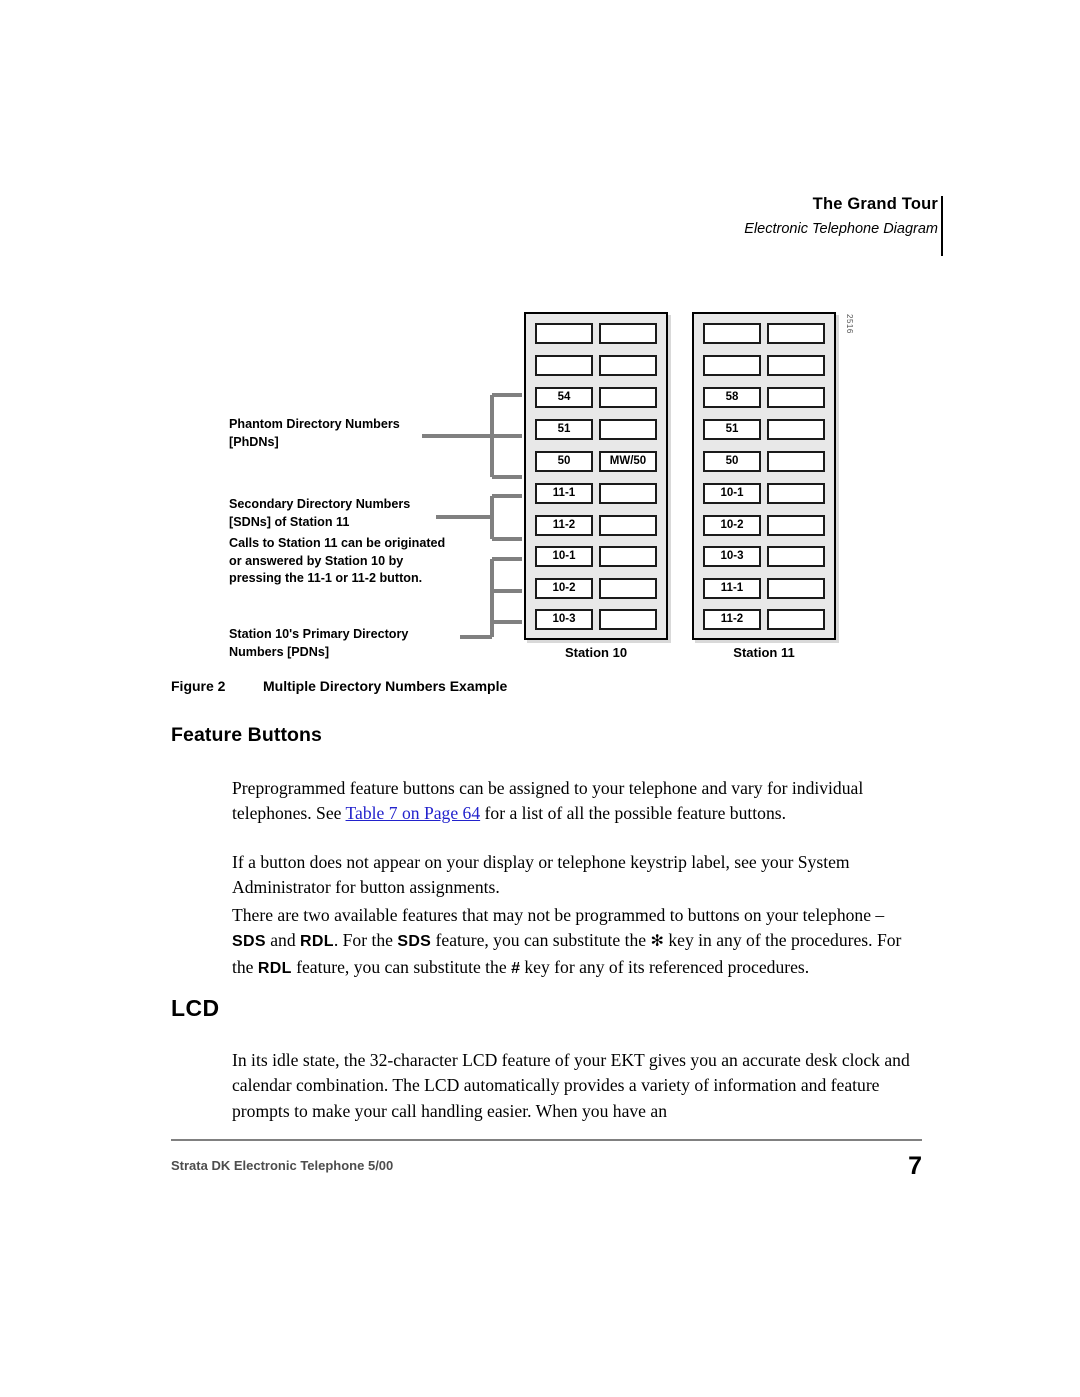 The width and height of the screenshot is (1080, 1397). Describe the element at coordinates (732, 461) in the screenshot. I see `key-s11-l5: 50` at that location.